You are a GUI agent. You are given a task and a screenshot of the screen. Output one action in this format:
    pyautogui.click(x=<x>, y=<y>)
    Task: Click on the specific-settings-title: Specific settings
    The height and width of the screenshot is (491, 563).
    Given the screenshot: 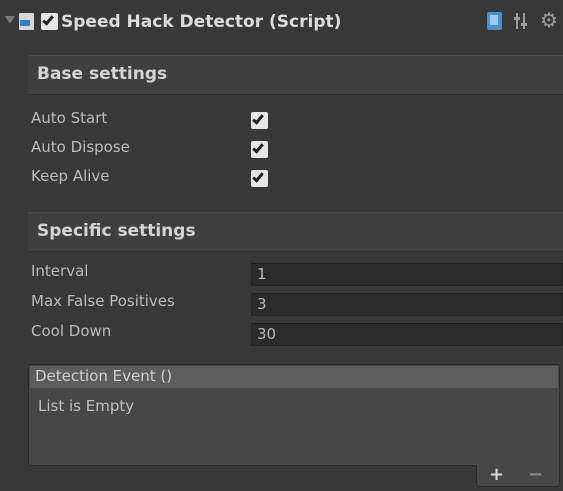 What is the action you would take?
    pyautogui.click(x=116, y=231)
    